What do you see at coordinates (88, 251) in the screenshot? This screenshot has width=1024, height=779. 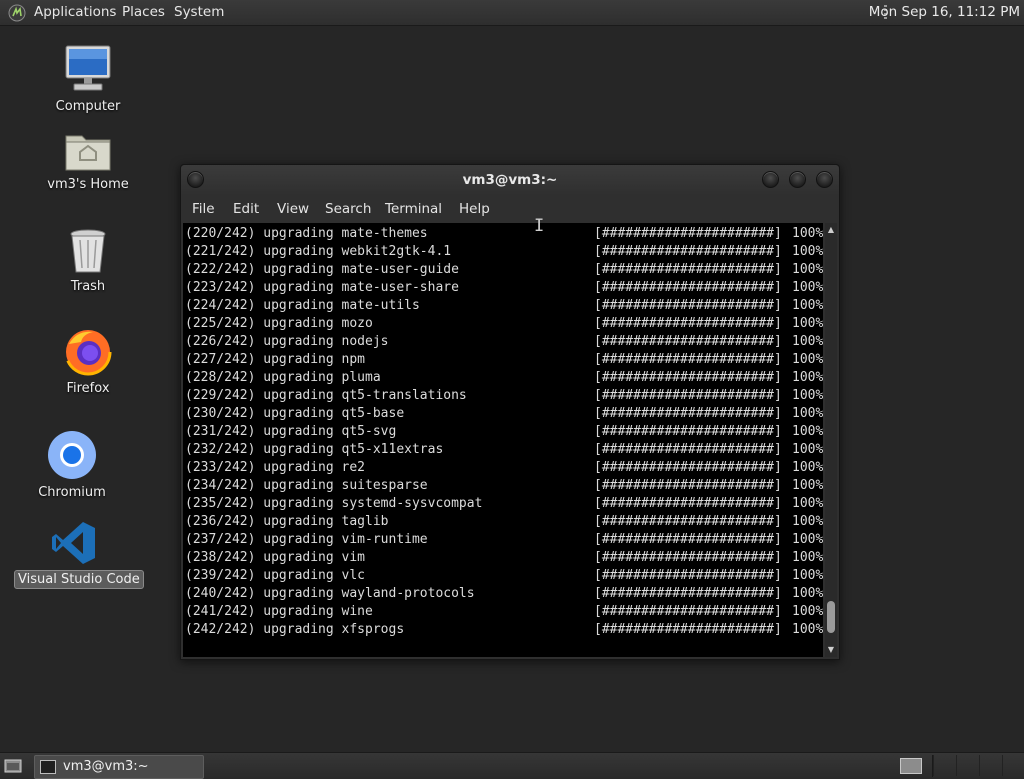 I see `trash-icon` at bounding box center [88, 251].